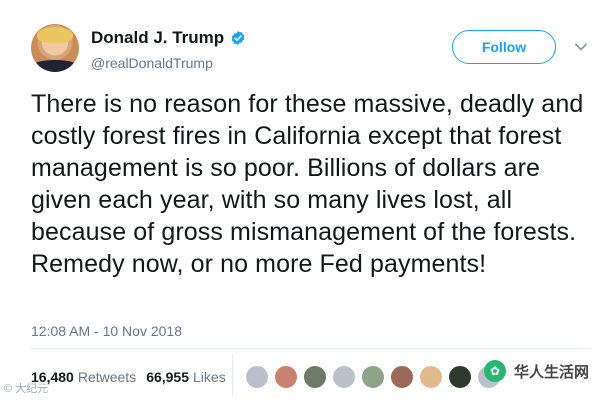 Image resolution: width=606 pixels, height=400 pixels. What do you see at coordinates (209, 377) in the screenshot?
I see `likes-label: Likes` at bounding box center [209, 377].